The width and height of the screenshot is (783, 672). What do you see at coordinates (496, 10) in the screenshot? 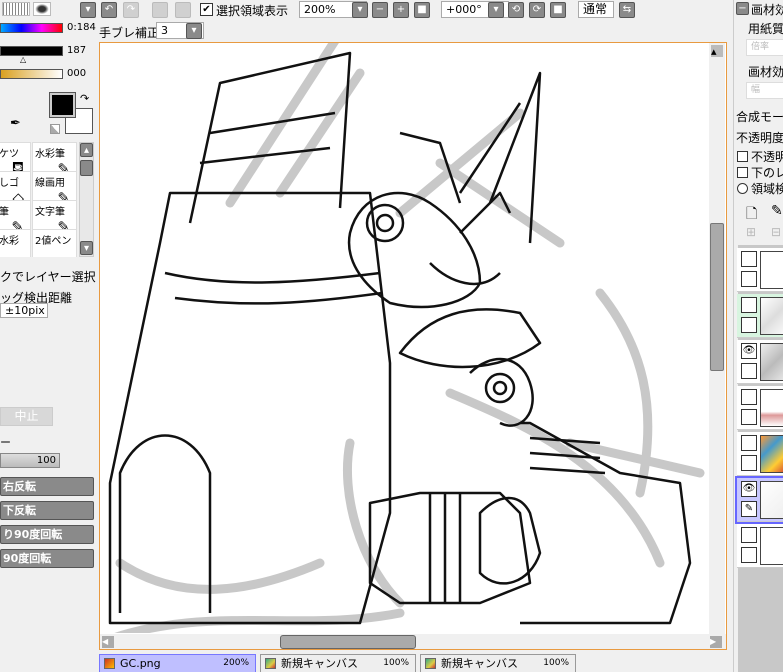
I see `rotation-dropdown-button: ▾` at bounding box center [496, 10].